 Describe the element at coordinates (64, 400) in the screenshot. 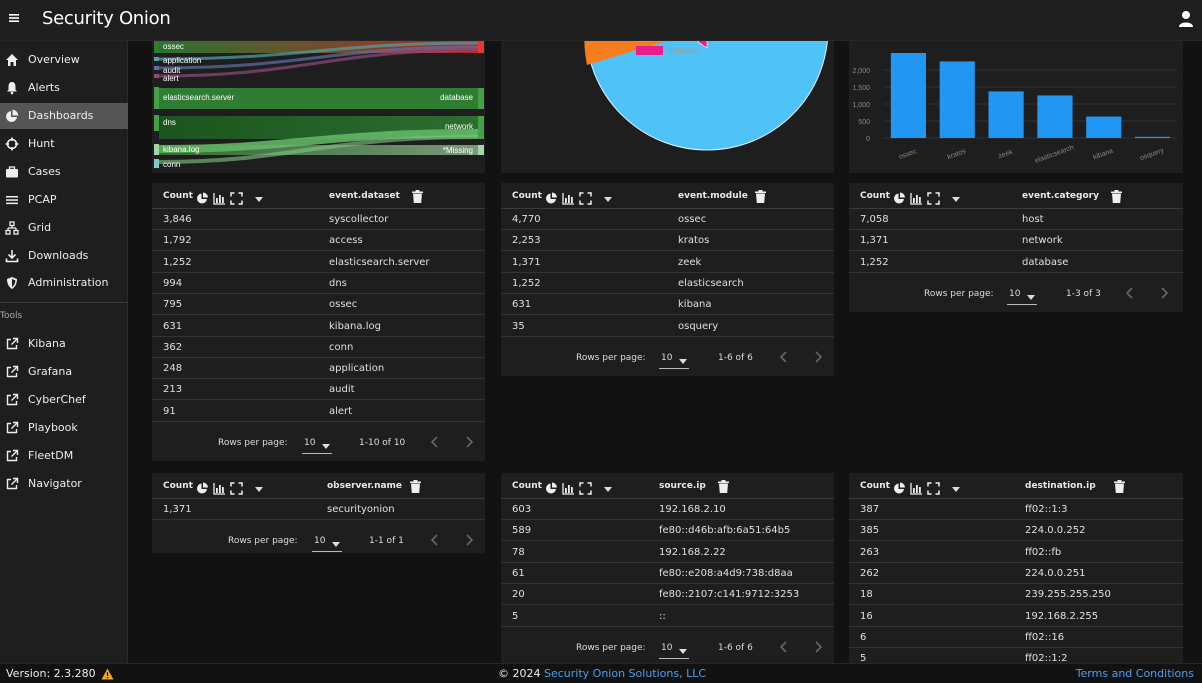

I see `sidebar-tool-cyberchef: CyberChef` at that location.